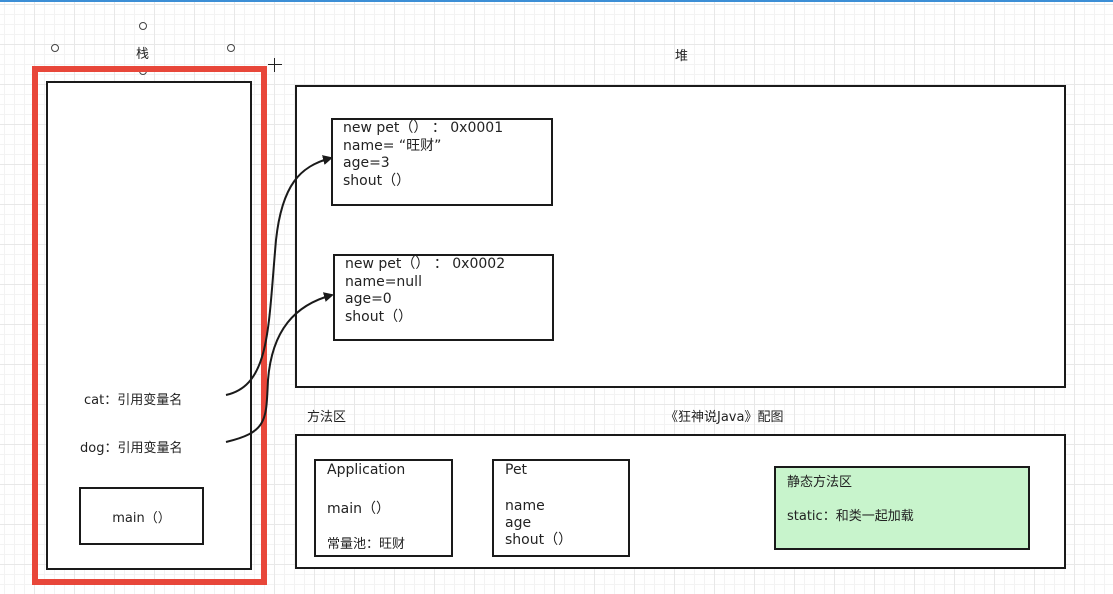 The width and height of the screenshot is (1113, 594). I want to click on reference-arrows, so click(279, 299).